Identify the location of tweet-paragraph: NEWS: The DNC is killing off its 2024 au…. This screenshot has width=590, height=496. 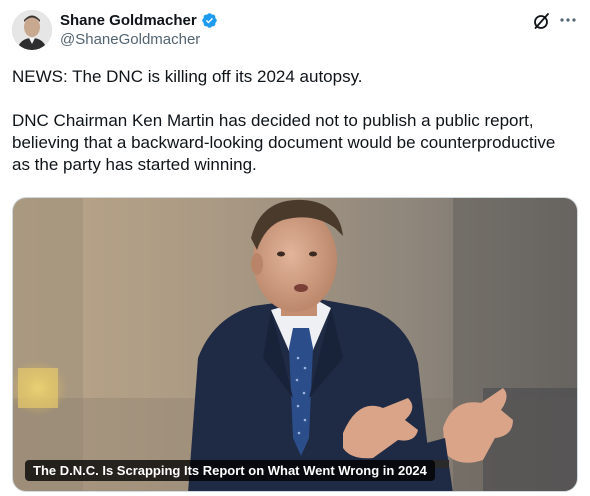
(187, 76).